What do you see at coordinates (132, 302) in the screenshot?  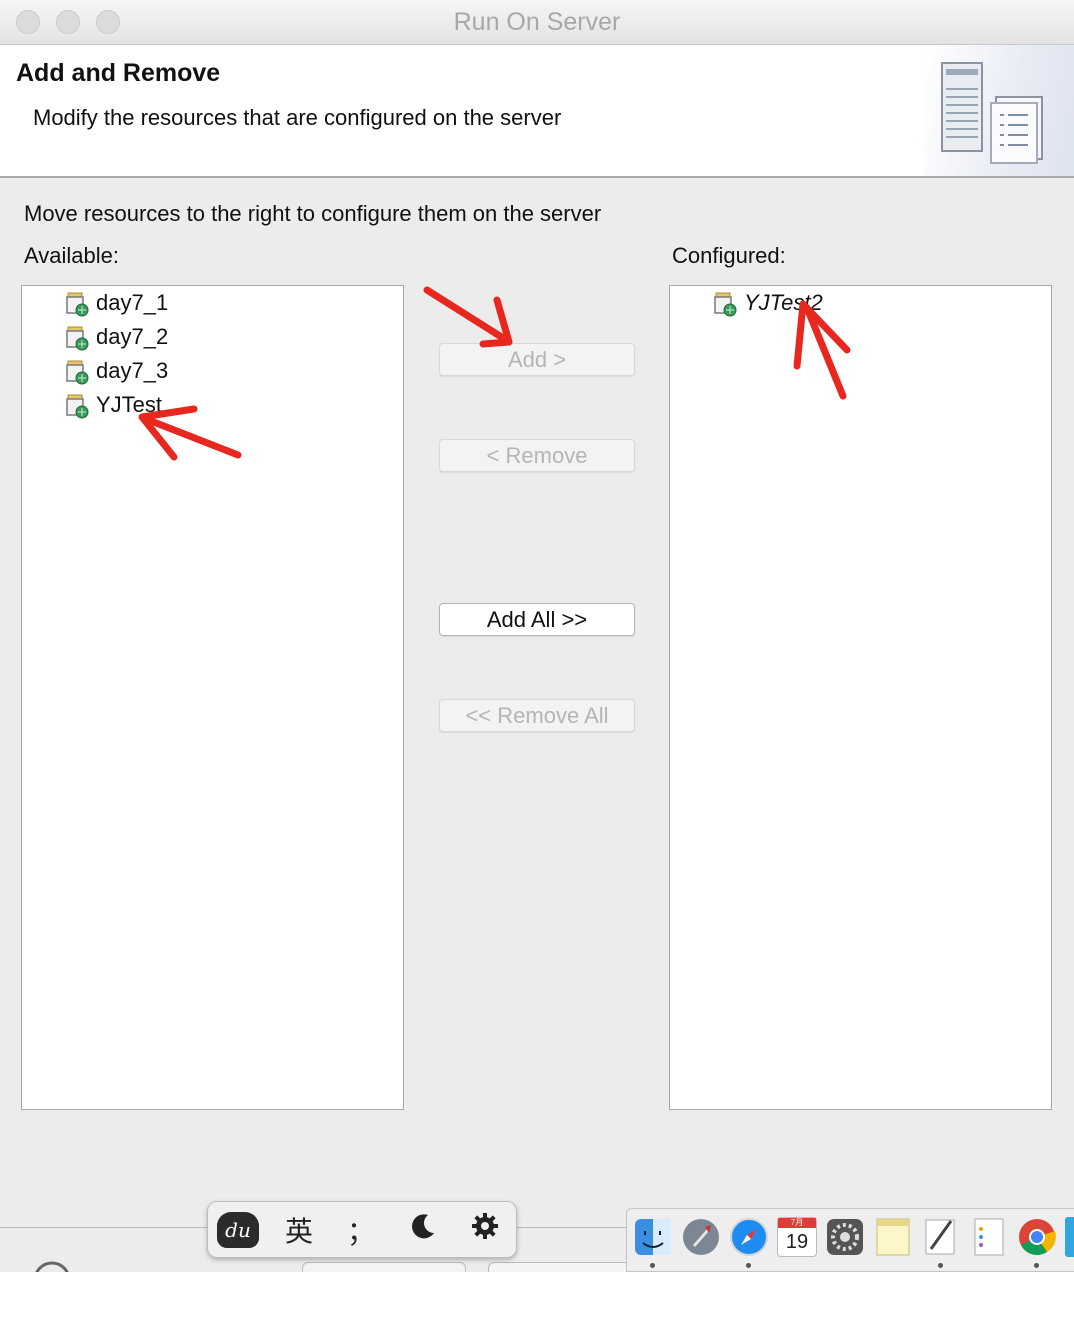 I see `list-item-label: day7_1` at bounding box center [132, 302].